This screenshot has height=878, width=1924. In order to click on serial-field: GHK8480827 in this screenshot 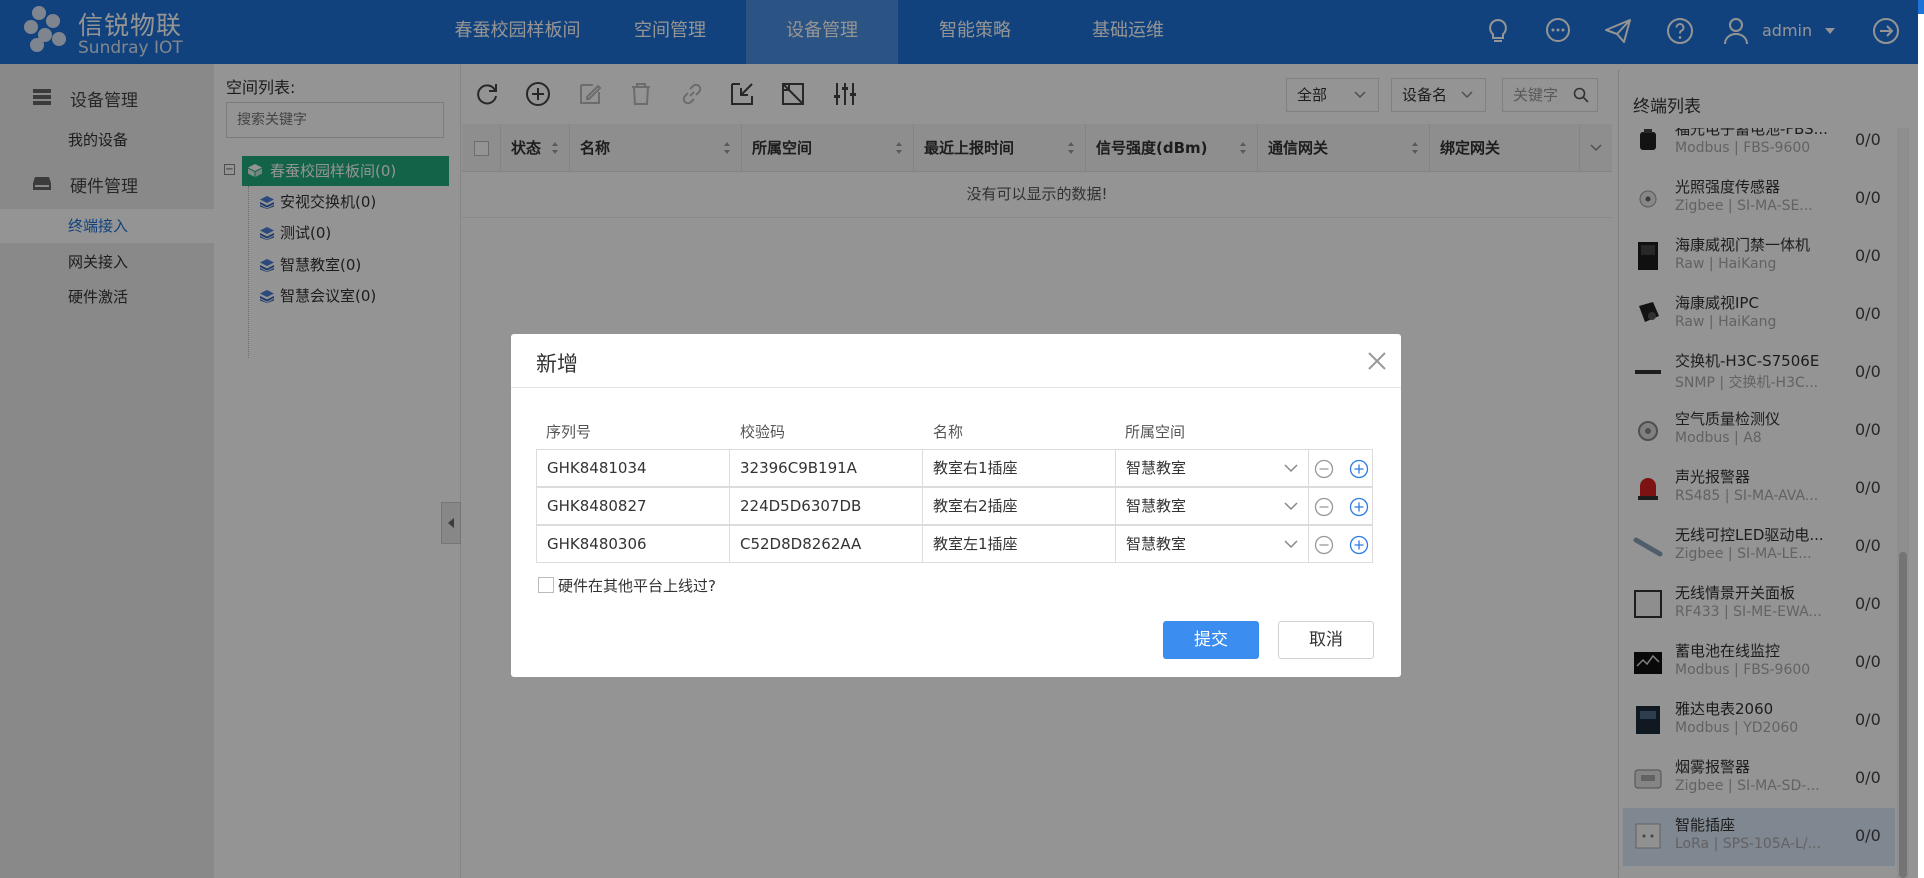, I will do `click(633, 506)`.